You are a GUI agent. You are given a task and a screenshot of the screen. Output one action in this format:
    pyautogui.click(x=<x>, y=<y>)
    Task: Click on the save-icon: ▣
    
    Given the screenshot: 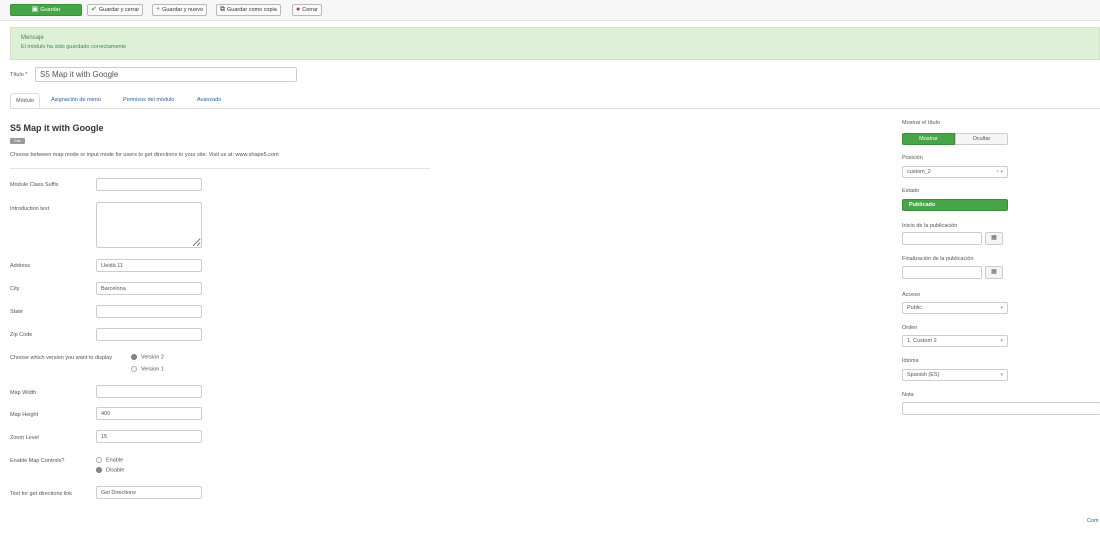 What is the action you would take?
    pyautogui.click(x=35, y=9)
    